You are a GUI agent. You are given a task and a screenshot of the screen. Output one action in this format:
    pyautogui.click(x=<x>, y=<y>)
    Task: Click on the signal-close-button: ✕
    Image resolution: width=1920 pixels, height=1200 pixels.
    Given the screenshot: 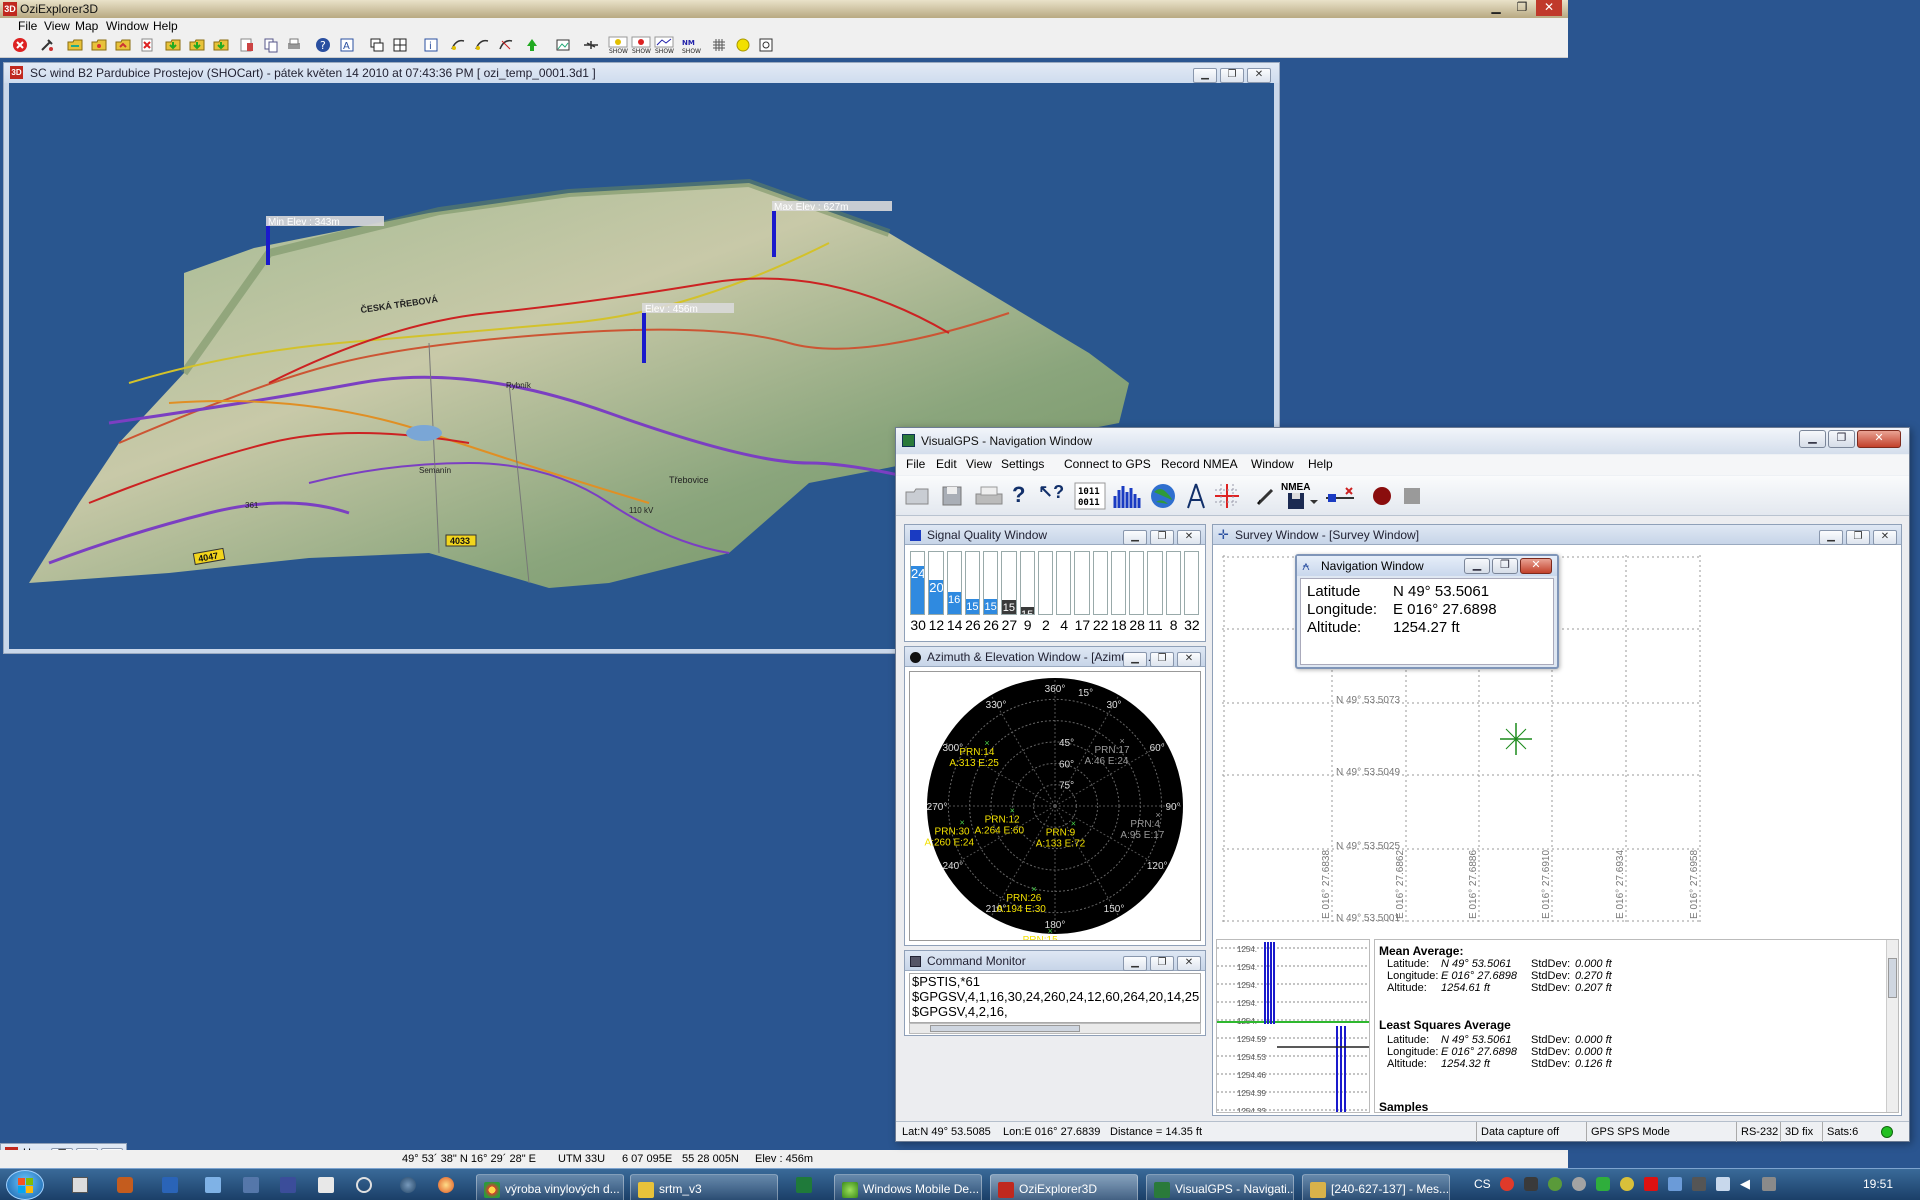 What is the action you would take?
    pyautogui.click(x=1189, y=537)
    